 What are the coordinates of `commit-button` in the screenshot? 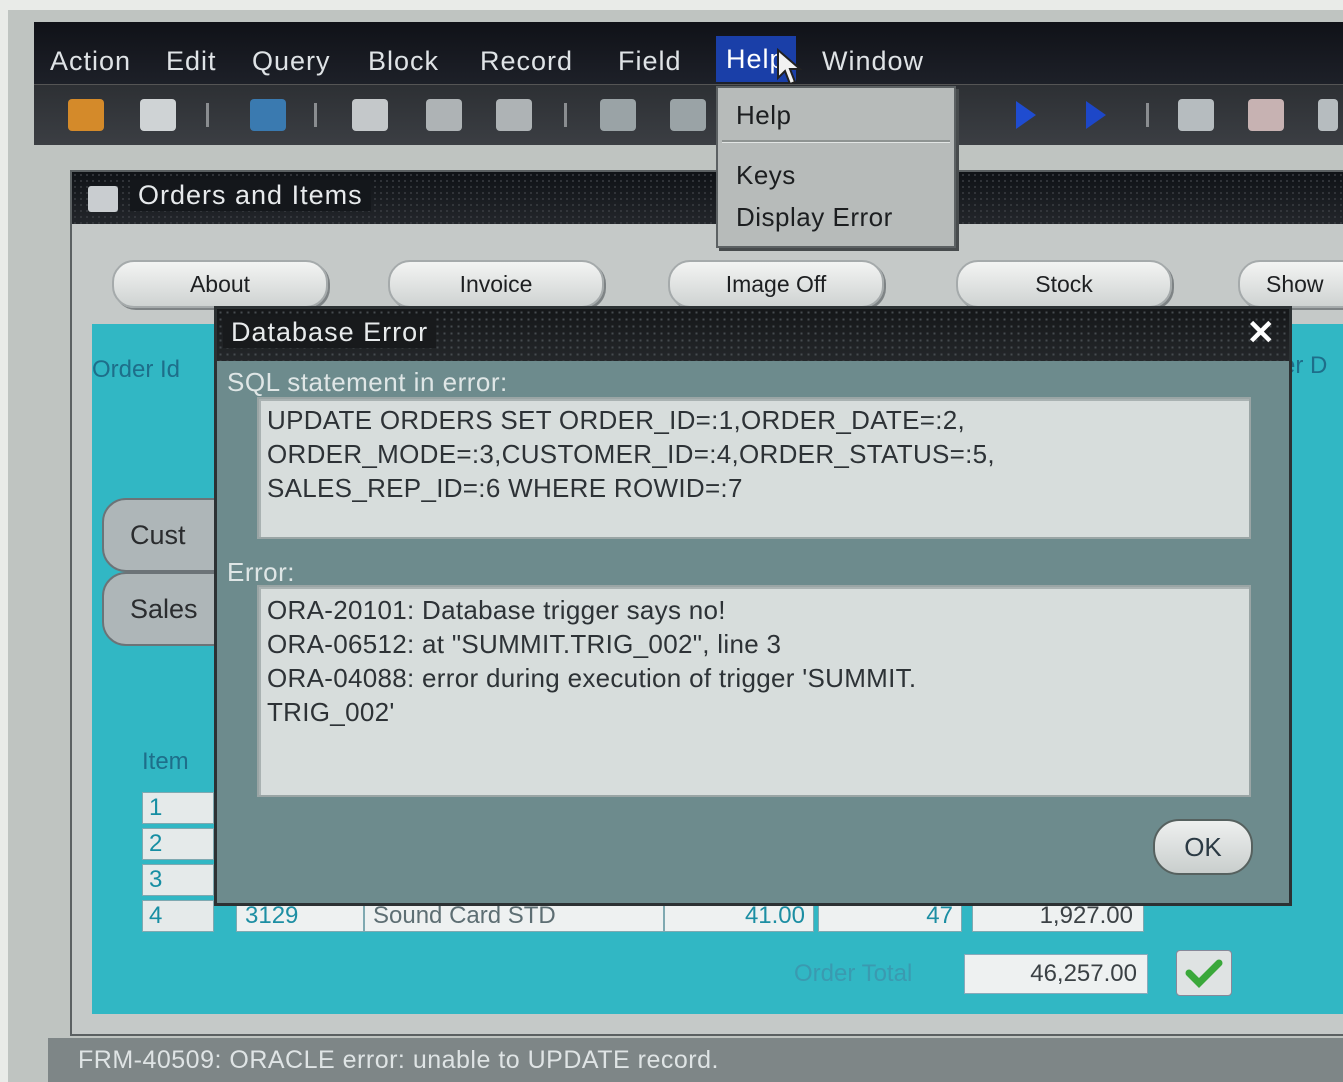 It's located at (1204, 973).